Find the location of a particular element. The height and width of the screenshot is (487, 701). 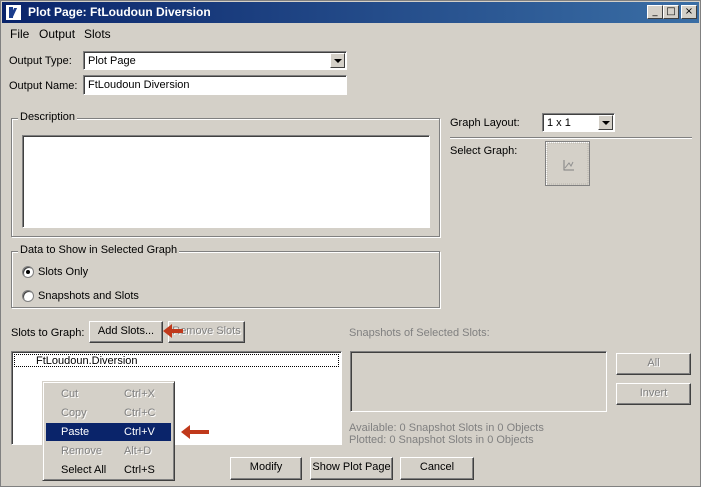

menu-item-cut: Cut Ctrl+X is located at coordinates (108, 394).